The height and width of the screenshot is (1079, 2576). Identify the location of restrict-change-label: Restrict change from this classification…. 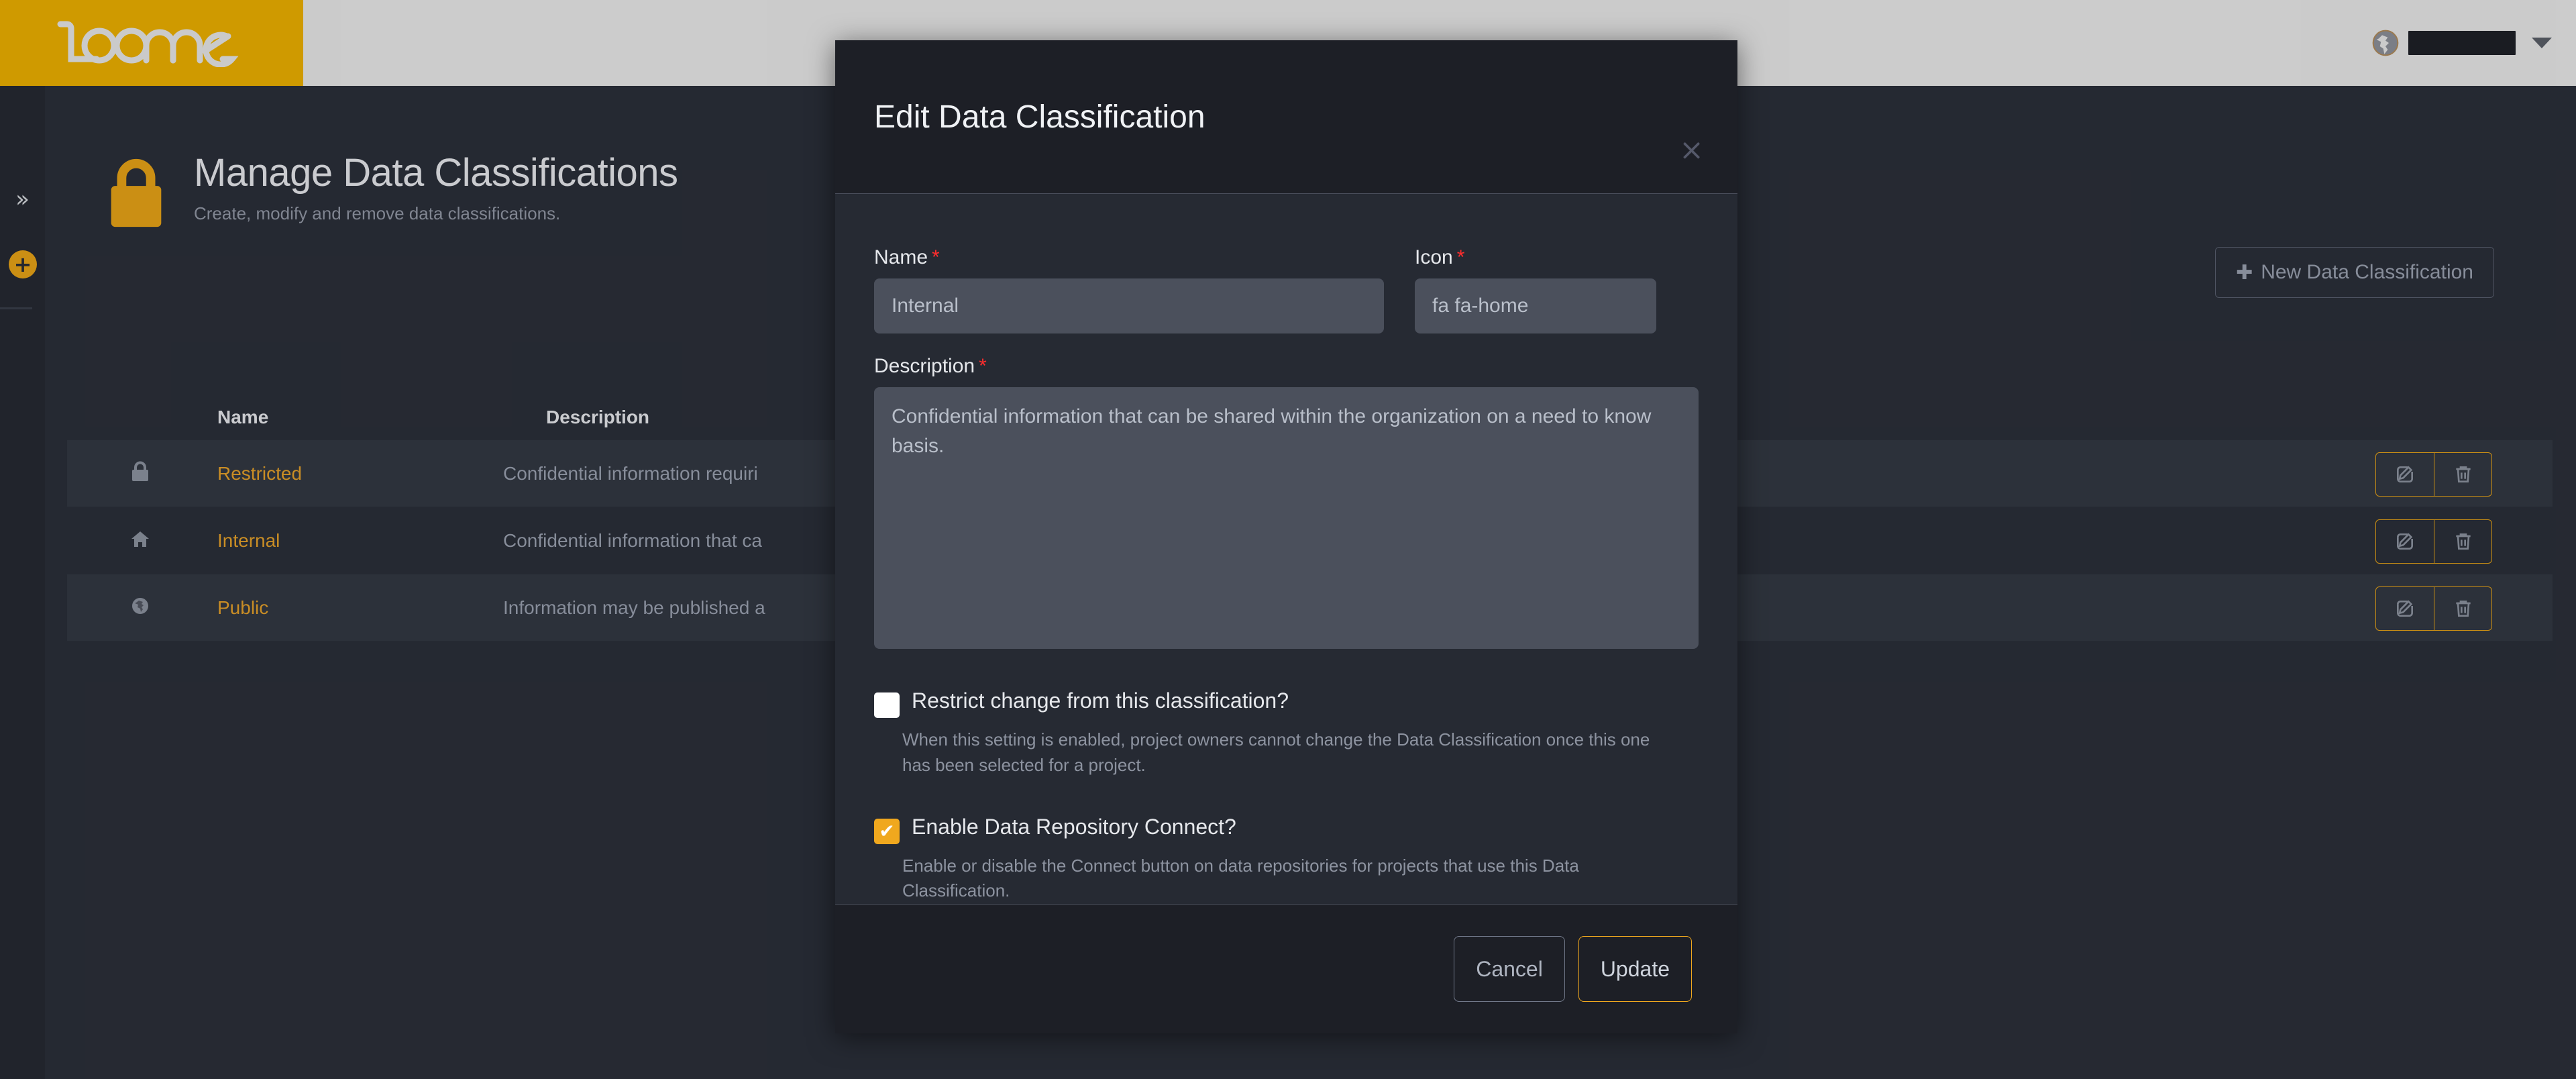
(1100, 701).